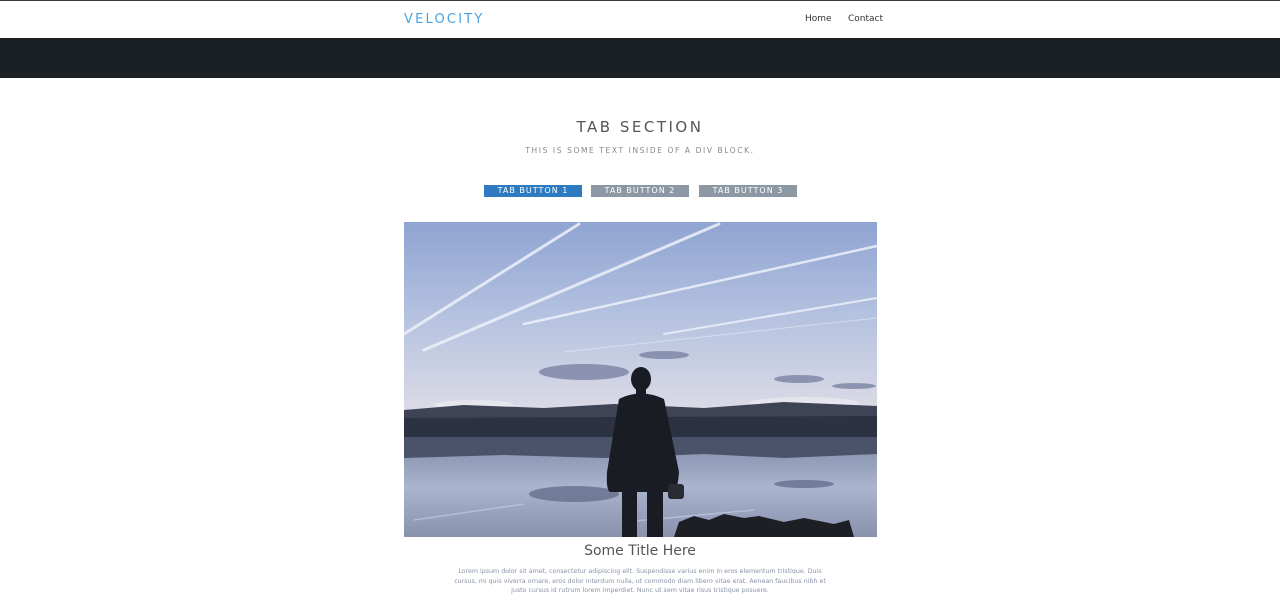  Describe the element at coordinates (444, 19) in the screenshot. I see `brand-logo: VELOCITY` at that location.